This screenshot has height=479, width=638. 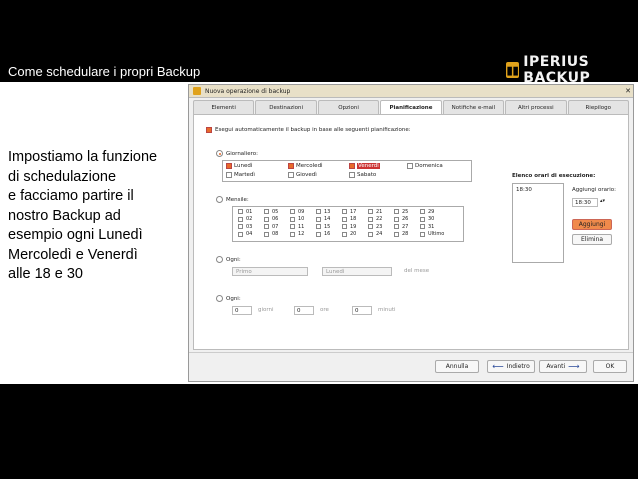 I want to click on close-icon: ✕, so click(x=628, y=91).